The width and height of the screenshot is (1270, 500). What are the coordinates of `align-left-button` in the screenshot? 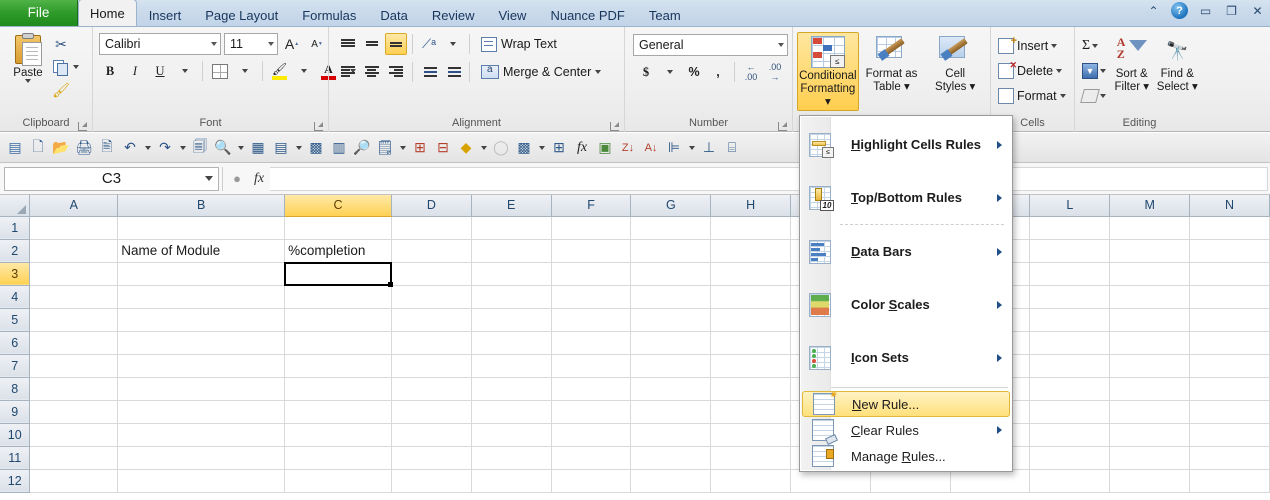 It's located at (348, 72).